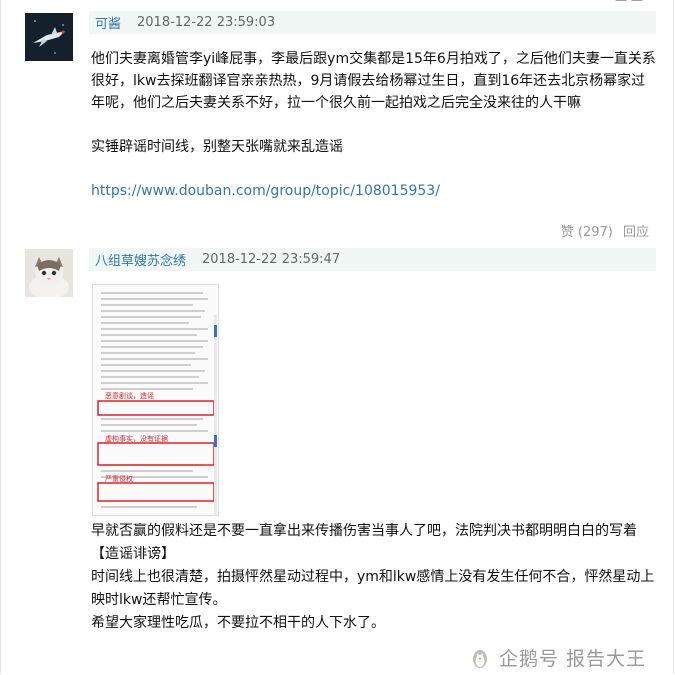 The height and width of the screenshot is (675, 675). I want to click on previous-comment-actions-cutoff: — —, so click(629, 3).